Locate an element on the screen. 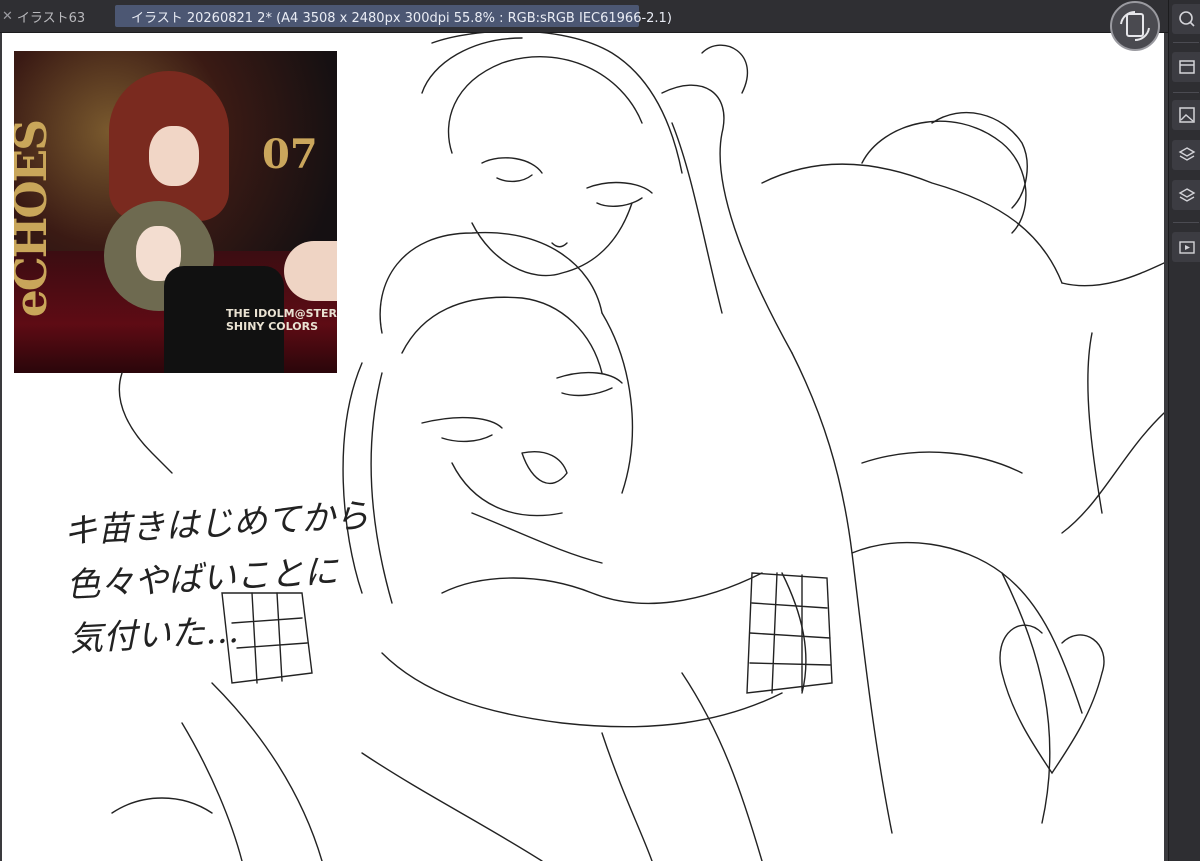  layers-button is located at coordinates (1186, 195).